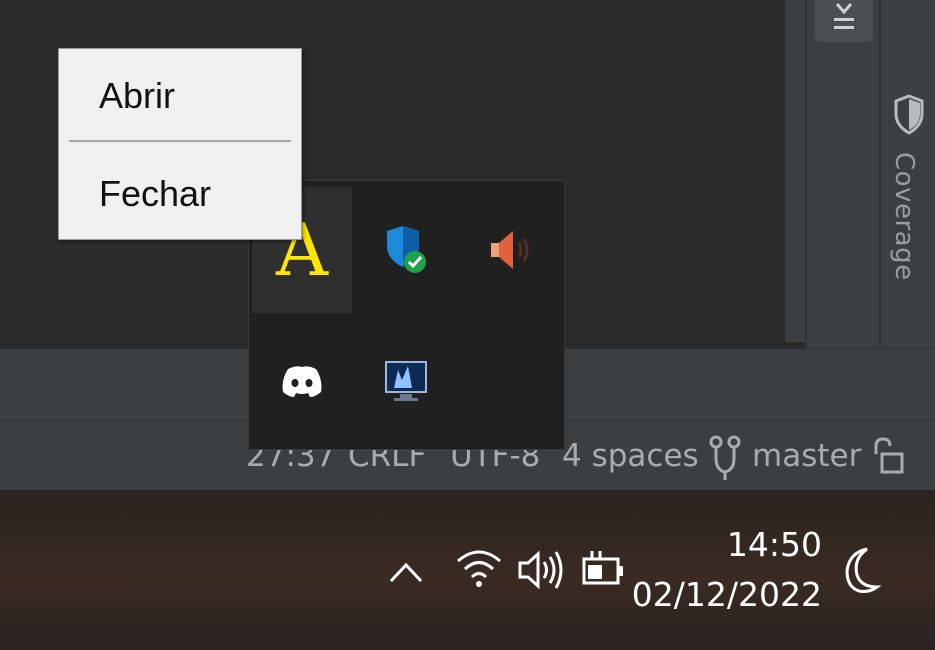  Describe the element at coordinates (909, 114) in the screenshot. I see `shield-icon` at that location.